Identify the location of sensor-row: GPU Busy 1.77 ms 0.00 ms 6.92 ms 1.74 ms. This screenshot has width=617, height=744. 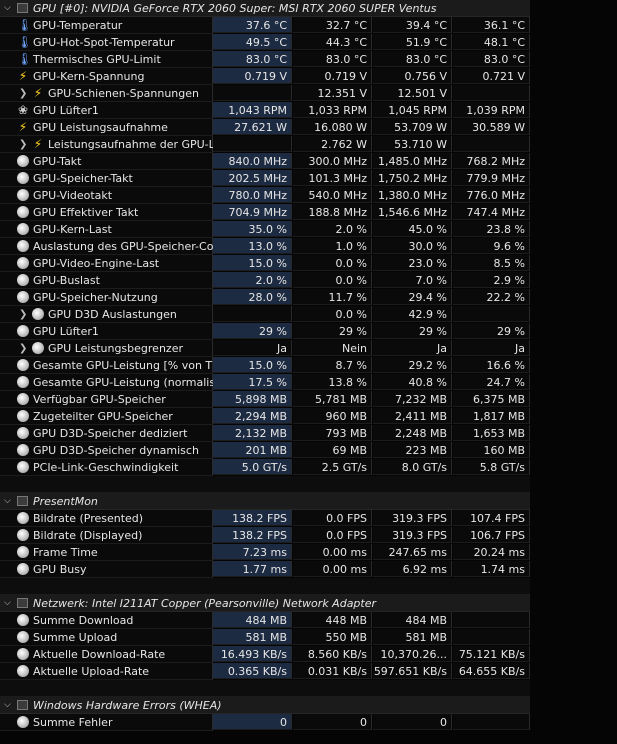
(308, 569).